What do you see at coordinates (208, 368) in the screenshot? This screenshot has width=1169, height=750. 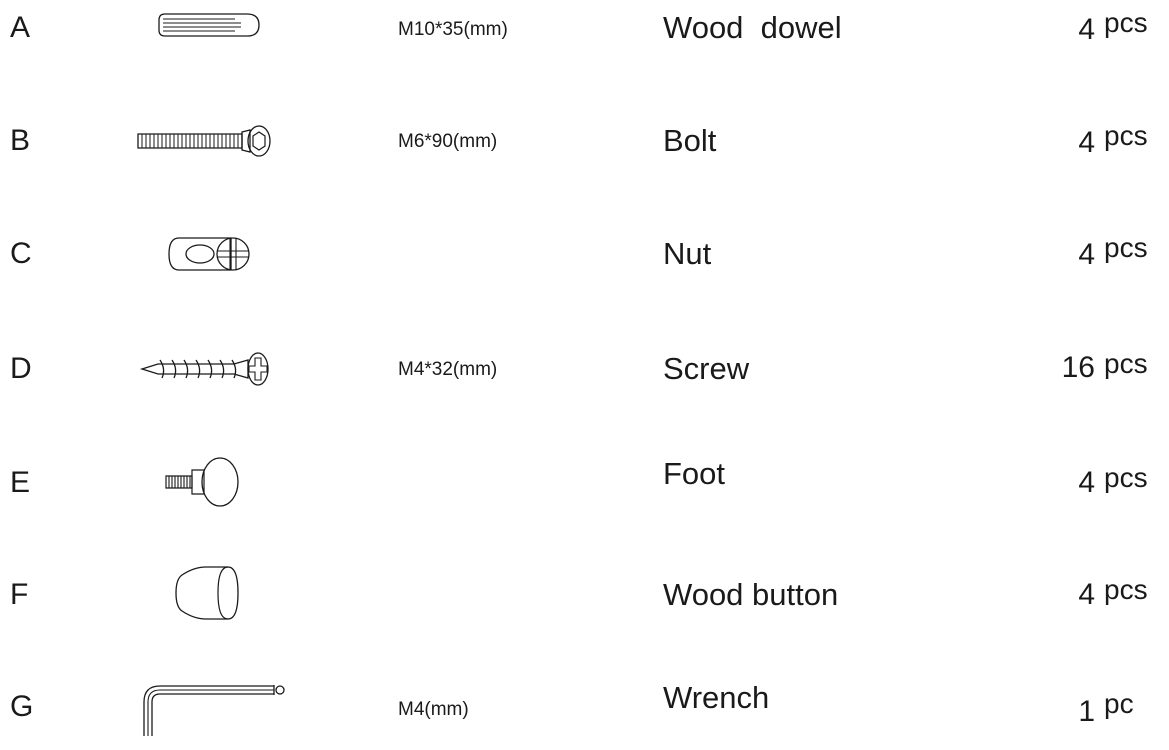 I see `wood-screw-icon` at bounding box center [208, 368].